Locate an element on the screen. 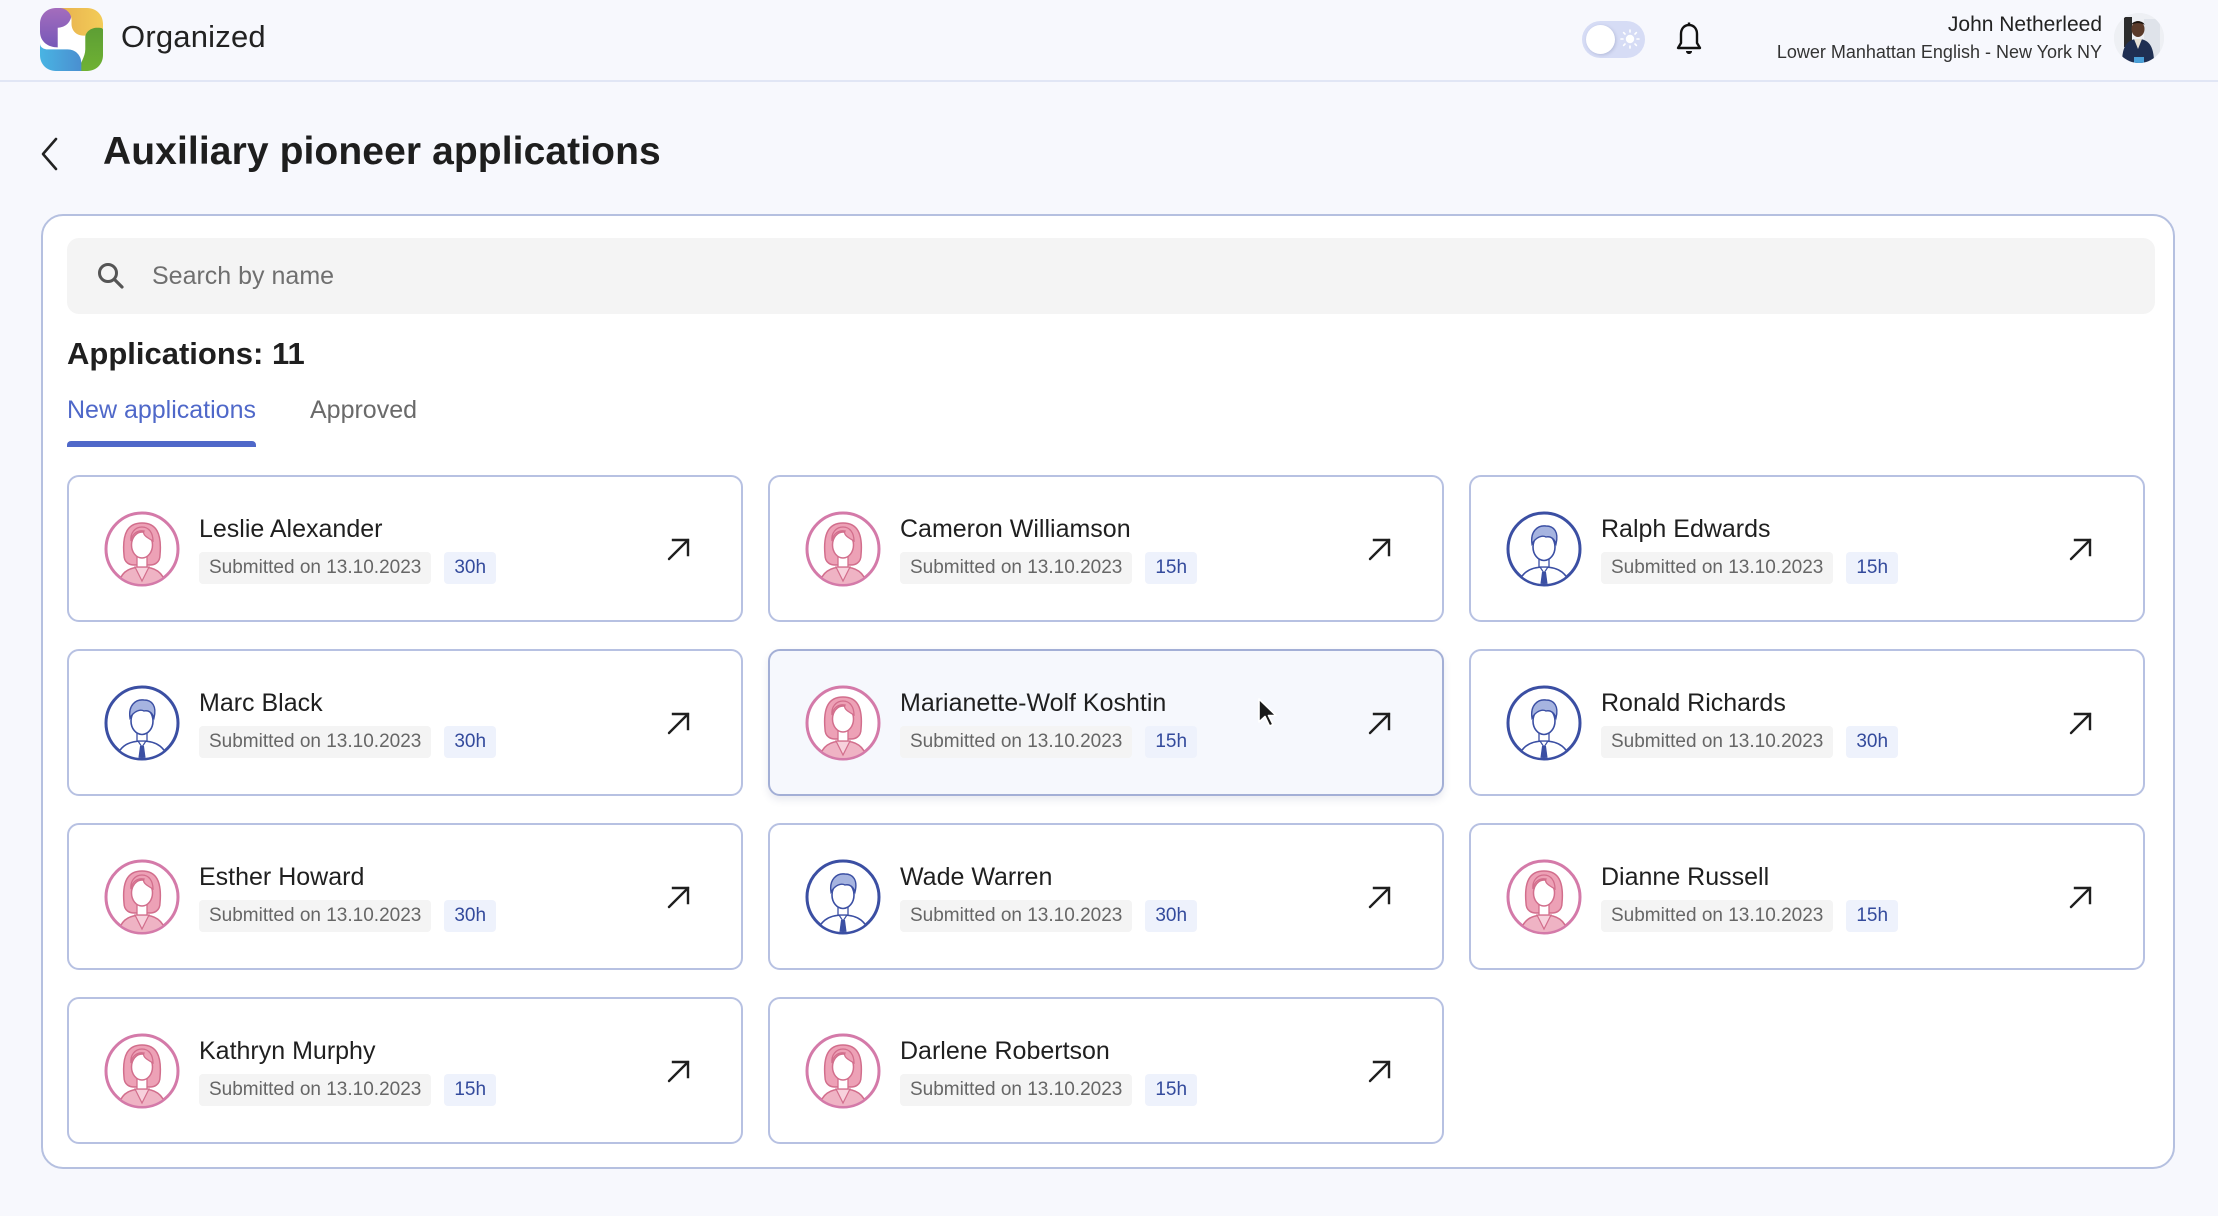 The width and height of the screenshot is (2218, 1216). search-input is located at coordinates (1132, 276).